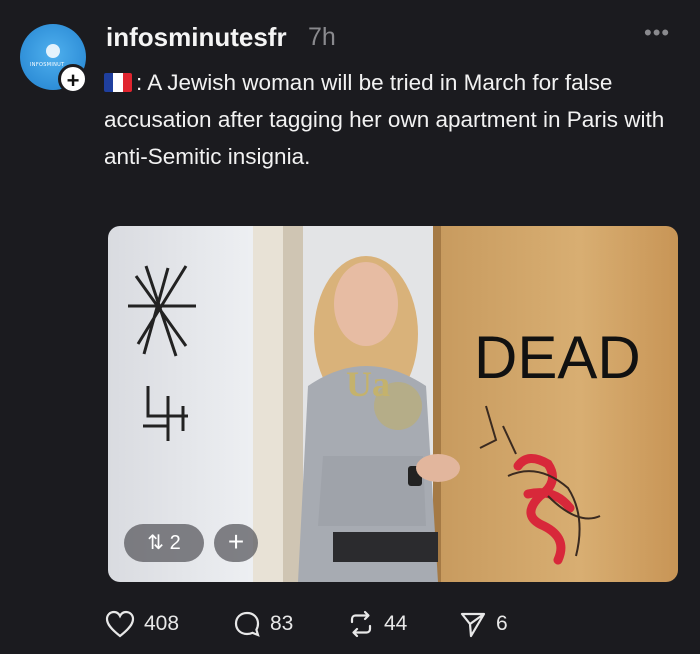 Image resolution: width=700 pixels, height=654 pixels. What do you see at coordinates (141, 624) in the screenshot?
I see `like-button: 408` at bounding box center [141, 624].